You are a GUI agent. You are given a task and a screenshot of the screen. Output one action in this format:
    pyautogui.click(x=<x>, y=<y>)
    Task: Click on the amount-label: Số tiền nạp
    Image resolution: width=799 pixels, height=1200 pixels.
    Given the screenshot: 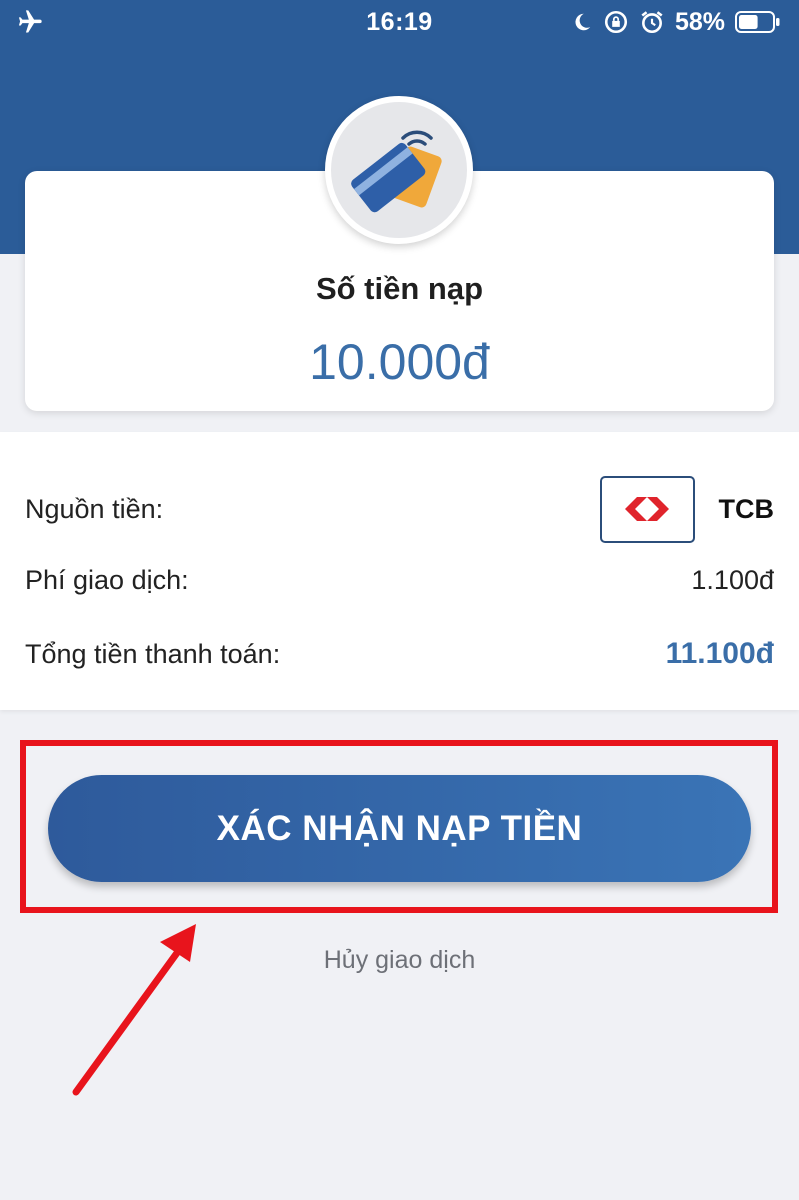 What is the action you would take?
    pyautogui.click(x=399, y=288)
    